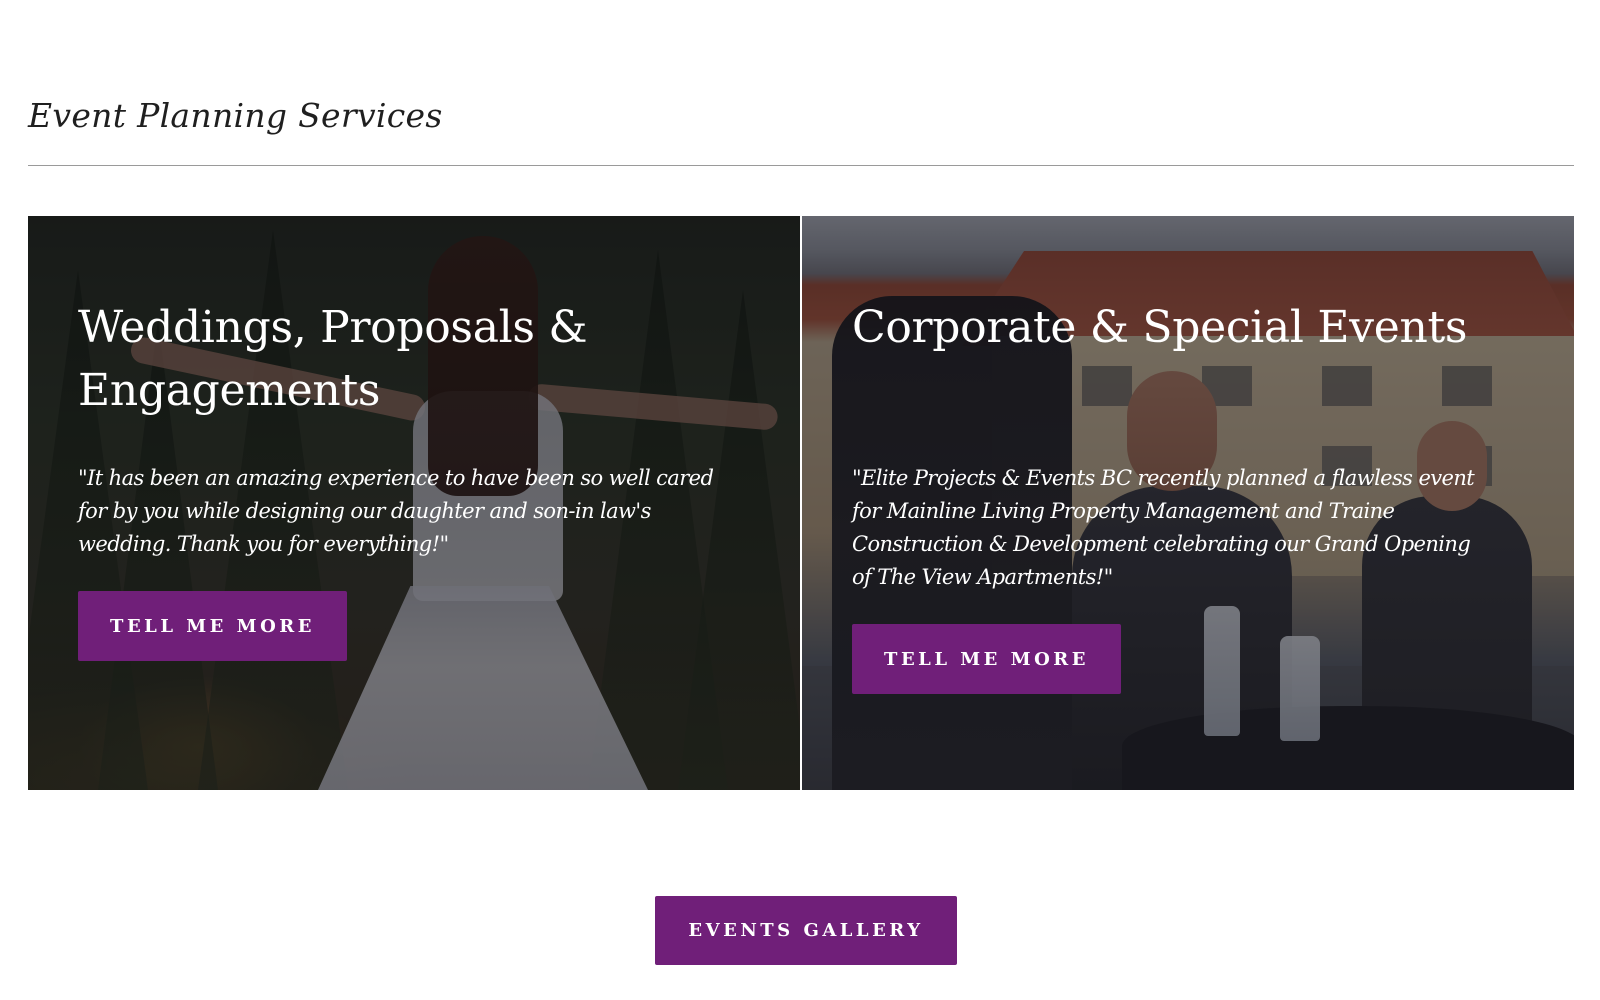  What do you see at coordinates (333, 359) in the screenshot?
I see `wedding-card-title: Weddings, Proposals & Engagements` at bounding box center [333, 359].